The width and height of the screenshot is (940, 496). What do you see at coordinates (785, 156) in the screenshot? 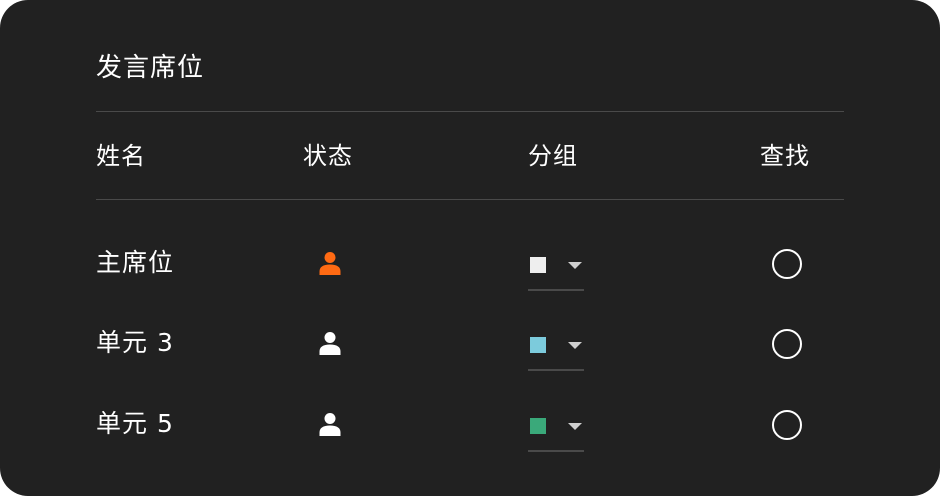
I see `column-header-find: 查找` at bounding box center [785, 156].